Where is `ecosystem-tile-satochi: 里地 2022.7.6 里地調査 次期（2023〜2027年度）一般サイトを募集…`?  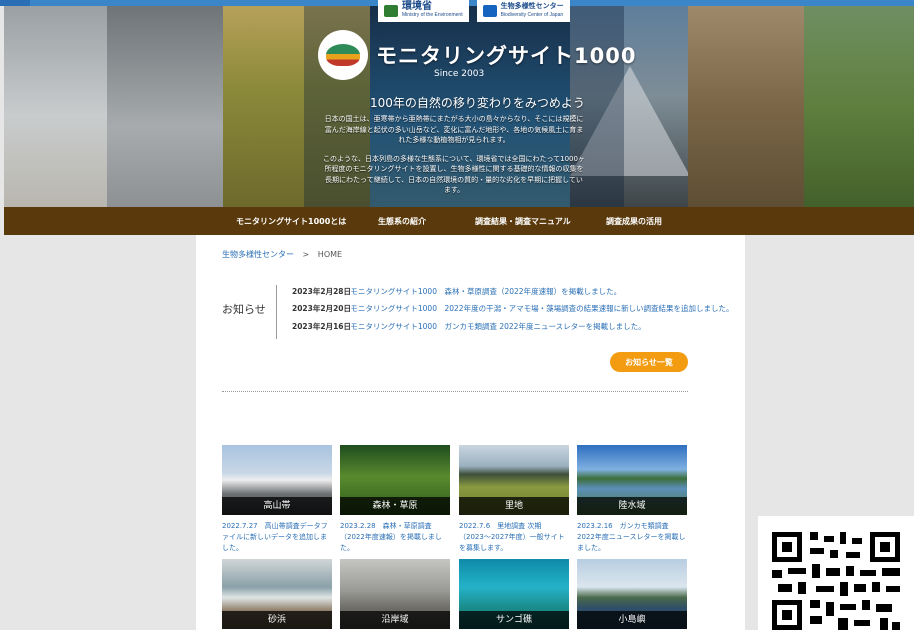 ecosystem-tile-satochi: 里地 2022.7.6 里地調査 次期（2023〜2027年度）一般サイトを募集… is located at coordinates (514, 499).